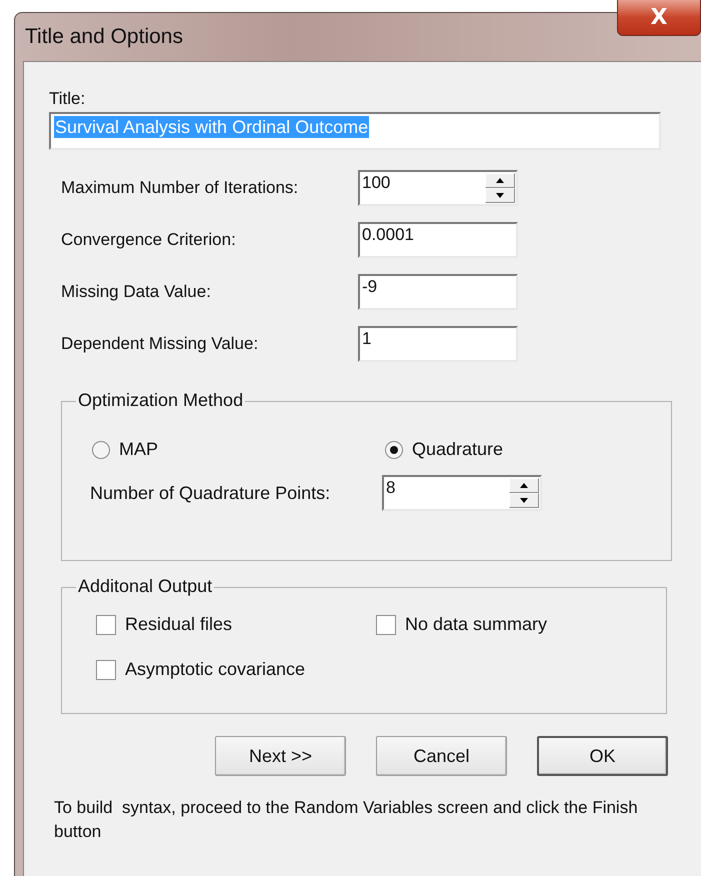 This screenshot has height=876, width=701. I want to click on spin-field: 100, so click(438, 188).